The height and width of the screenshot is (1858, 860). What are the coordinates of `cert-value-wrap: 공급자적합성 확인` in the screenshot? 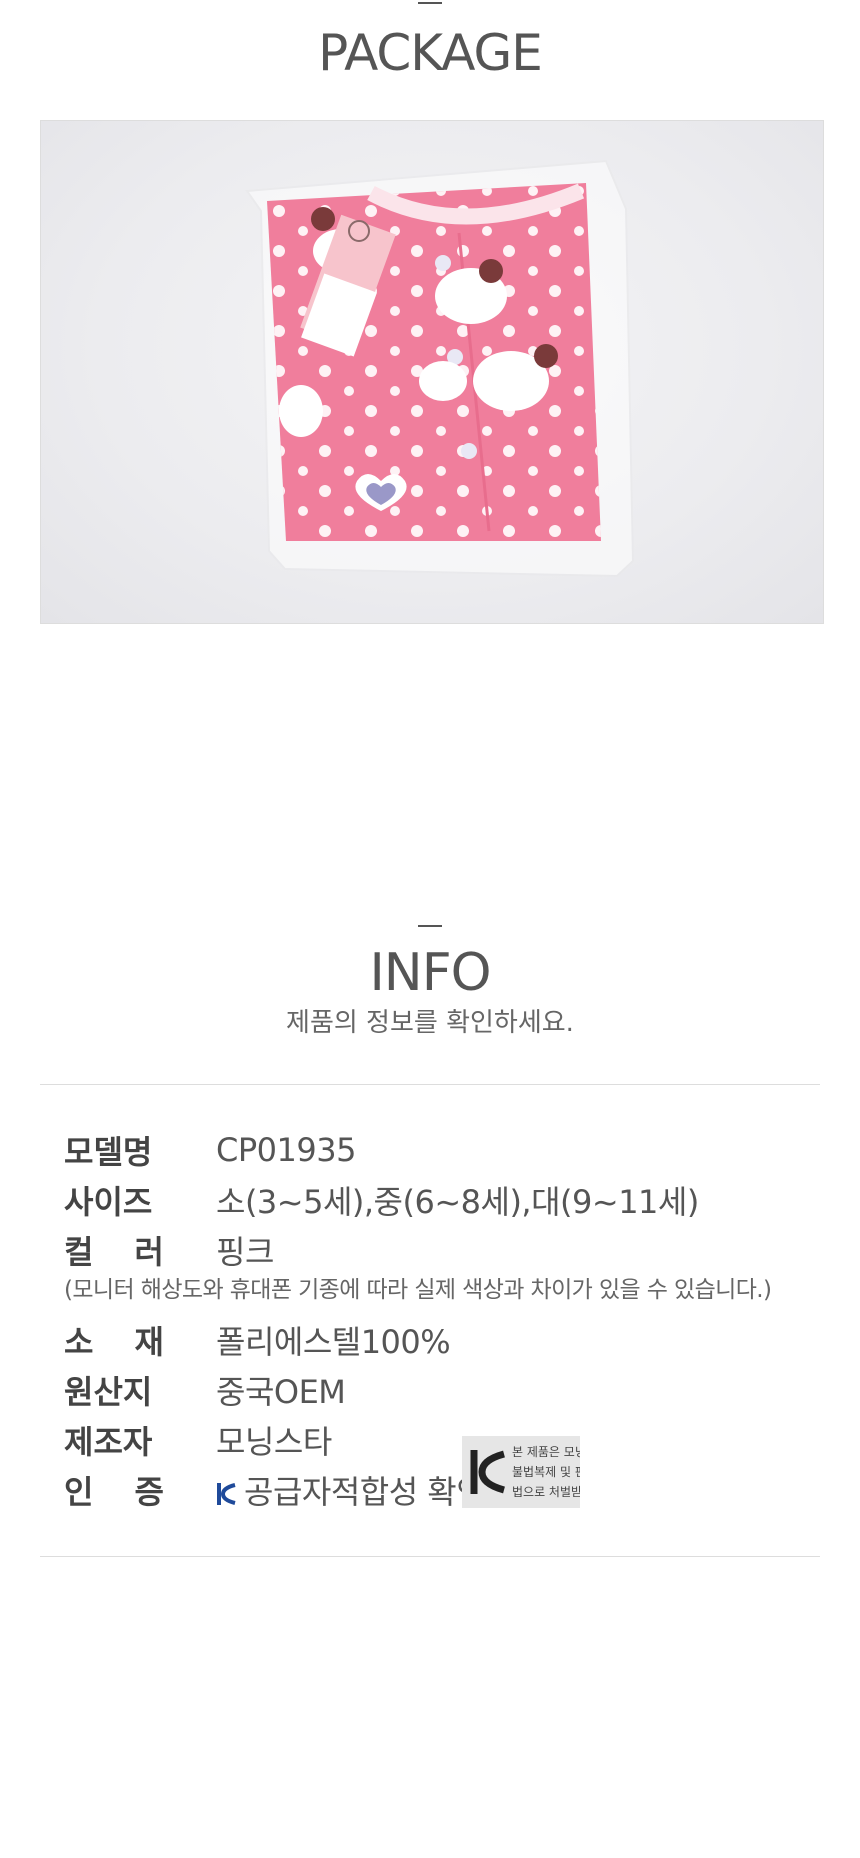 It's located at (351, 1490).